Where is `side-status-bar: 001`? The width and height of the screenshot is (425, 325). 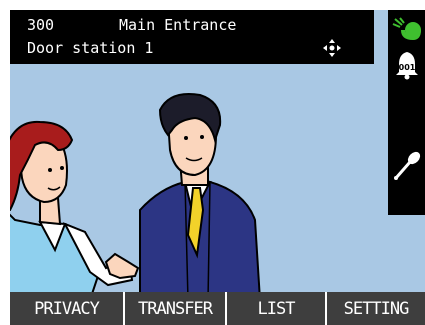
side-status-bar: 001 is located at coordinates (406, 112).